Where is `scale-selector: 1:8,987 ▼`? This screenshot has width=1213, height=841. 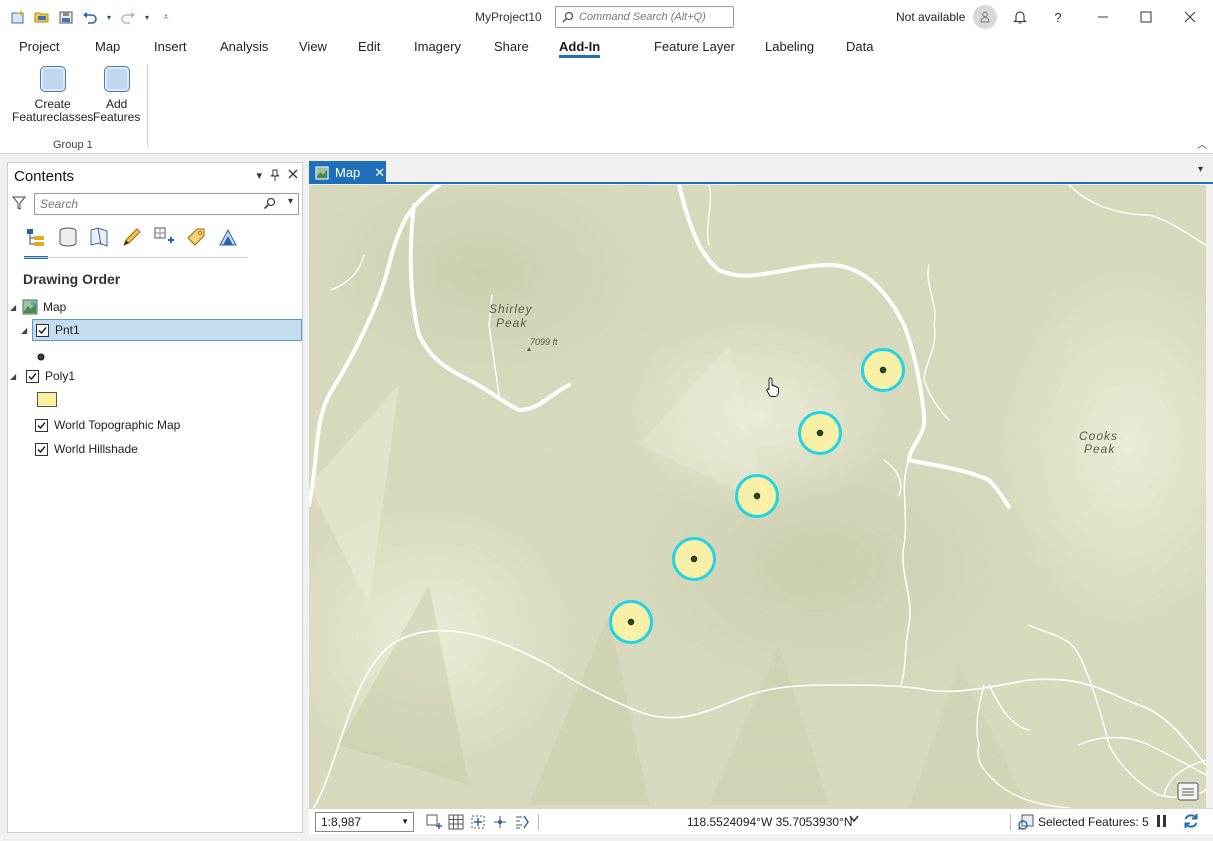 scale-selector: 1:8,987 ▼ is located at coordinates (364, 822).